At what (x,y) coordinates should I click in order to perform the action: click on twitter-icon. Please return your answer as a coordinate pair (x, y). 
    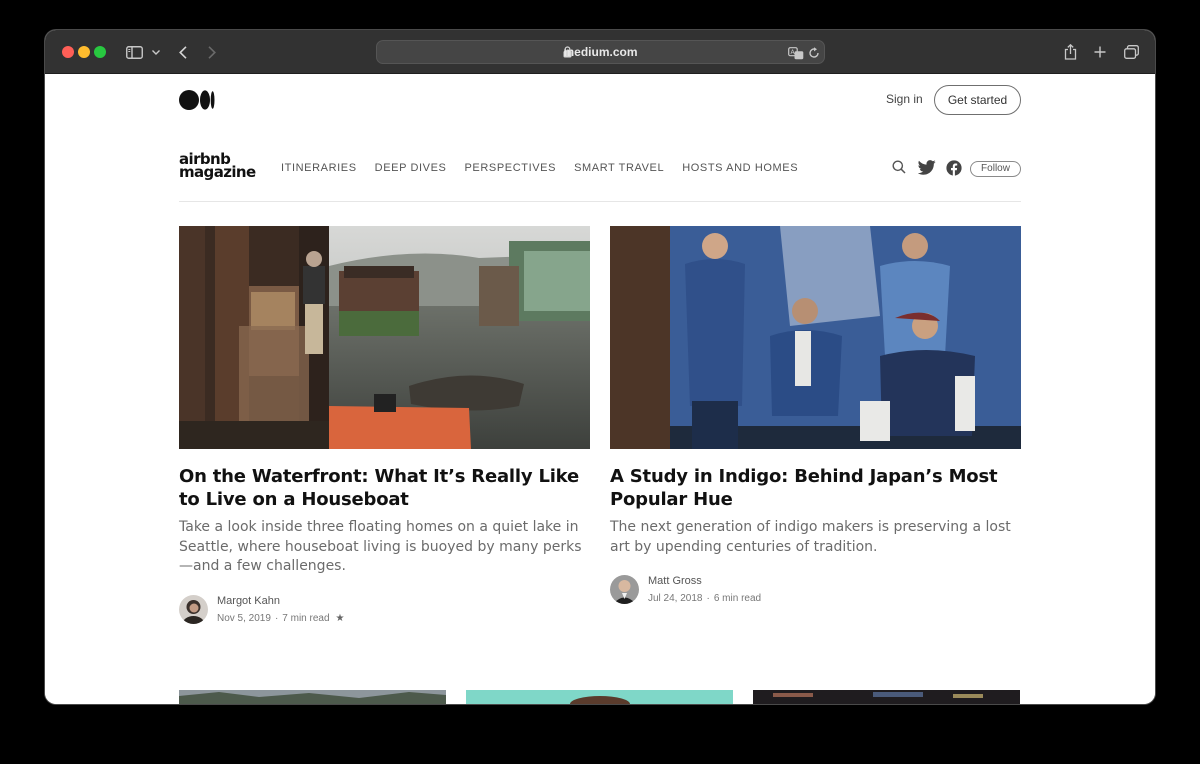
    Looking at the image, I should click on (926, 170).